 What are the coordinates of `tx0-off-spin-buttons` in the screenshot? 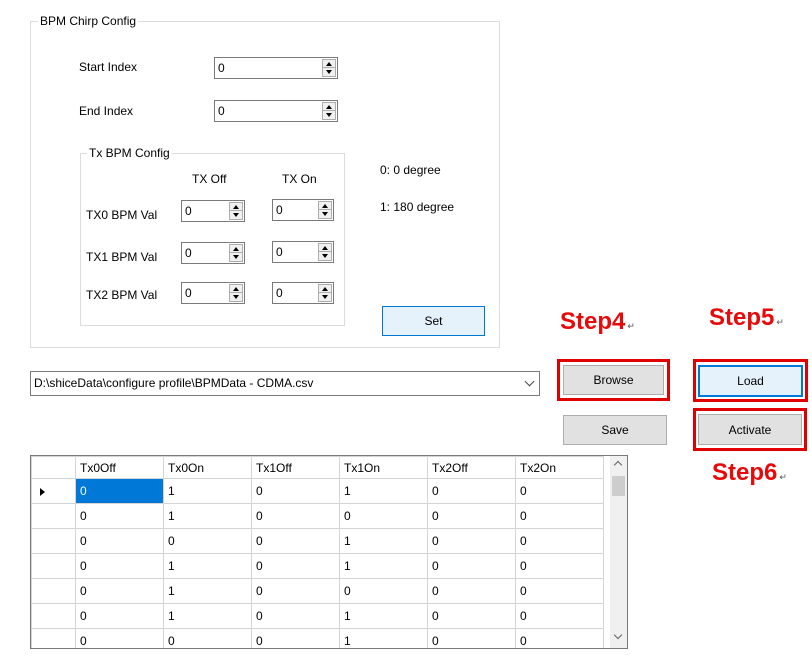 It's located at (236, 211).